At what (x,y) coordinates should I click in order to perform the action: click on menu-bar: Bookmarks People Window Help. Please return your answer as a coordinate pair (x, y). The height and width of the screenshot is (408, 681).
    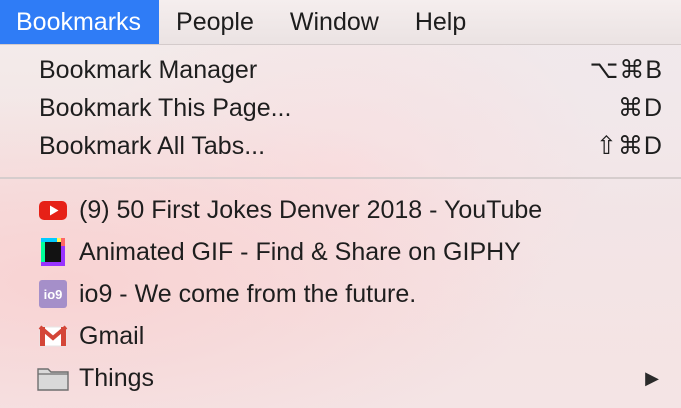
    Looking at the image, I should click on (340, 22).